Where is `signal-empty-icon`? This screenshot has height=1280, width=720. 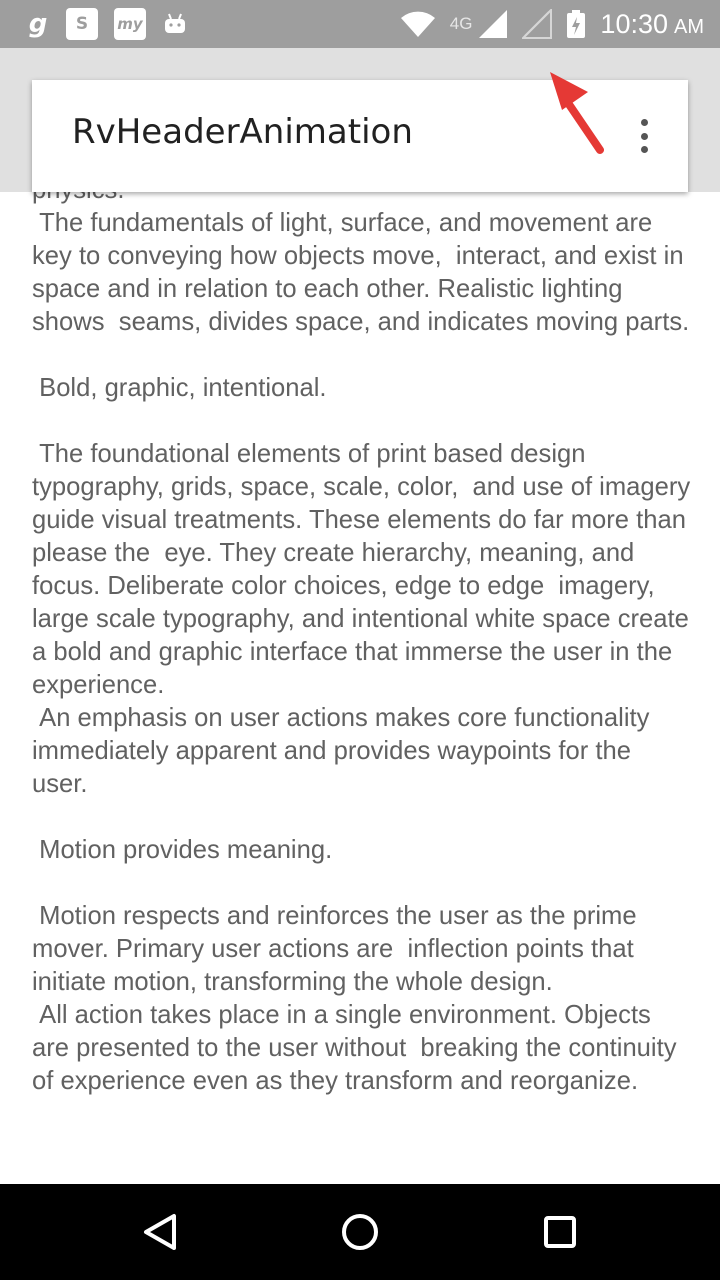 signal-empty-icon is located at coordinates (537, 24).